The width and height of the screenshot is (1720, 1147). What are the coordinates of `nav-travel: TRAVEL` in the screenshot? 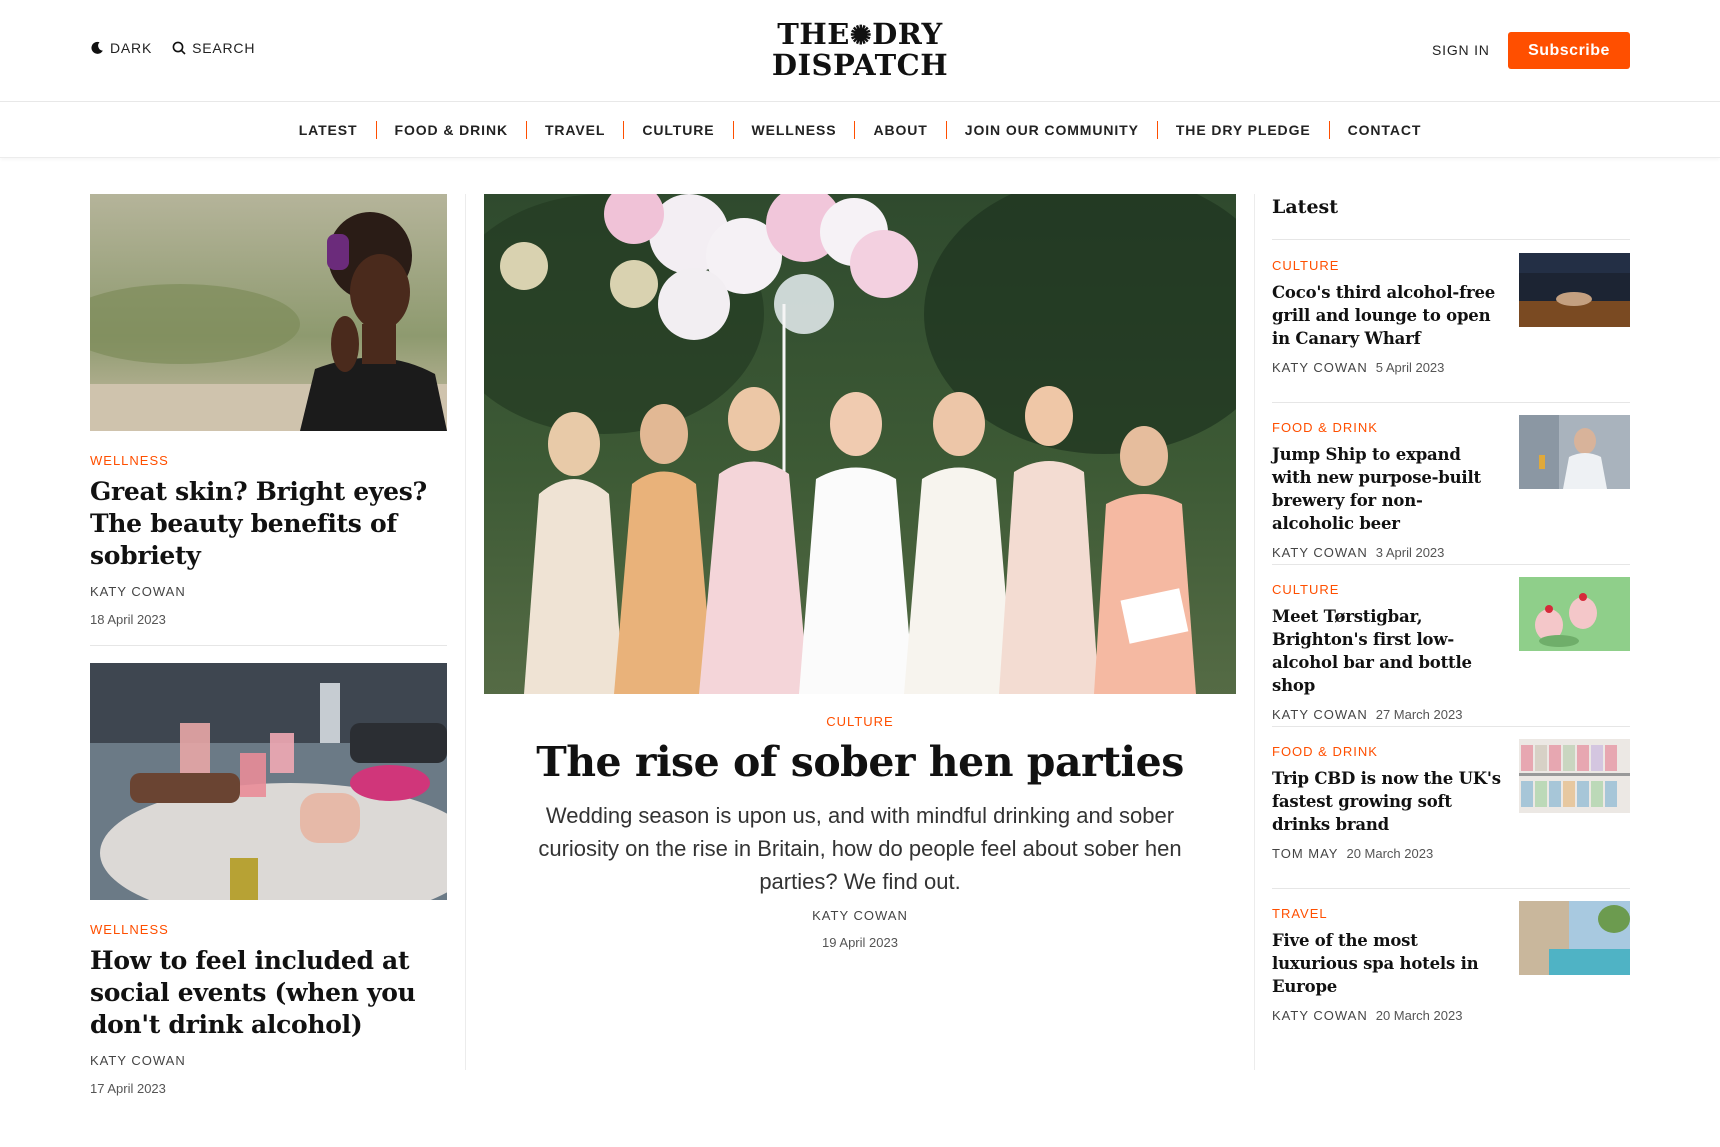 It's located at (576, 129).